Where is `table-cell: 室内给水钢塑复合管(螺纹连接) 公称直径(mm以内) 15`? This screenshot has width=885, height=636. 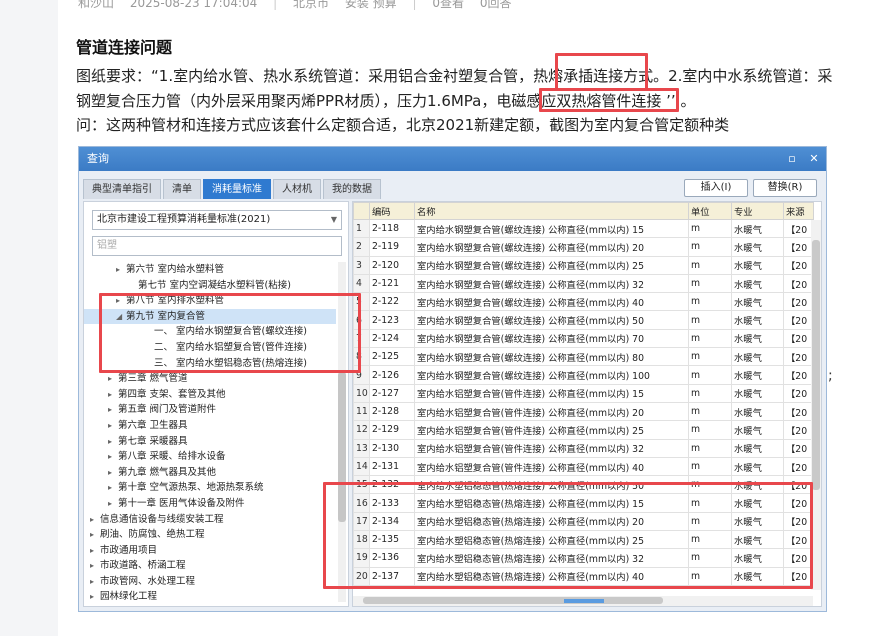 table-cell: 室内给水钢塑复合管(螺纹连接) 公称直径(mm以内) 15 is located at coordinates (551, 228).